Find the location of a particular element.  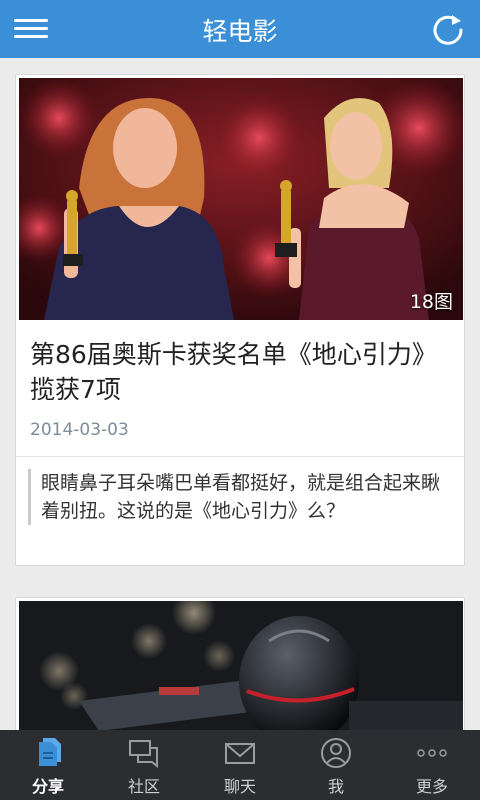

tab-label: 聊天 is located at coordinates (239, 786).